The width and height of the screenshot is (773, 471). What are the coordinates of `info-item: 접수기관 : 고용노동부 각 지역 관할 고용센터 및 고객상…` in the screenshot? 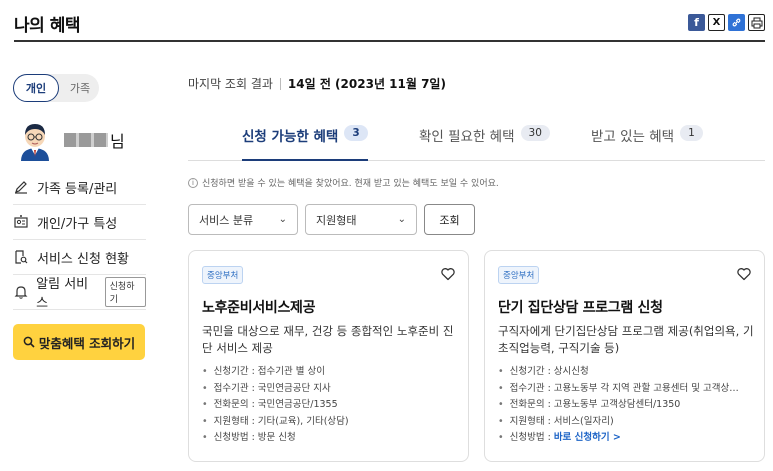 It's located at (628, 389).